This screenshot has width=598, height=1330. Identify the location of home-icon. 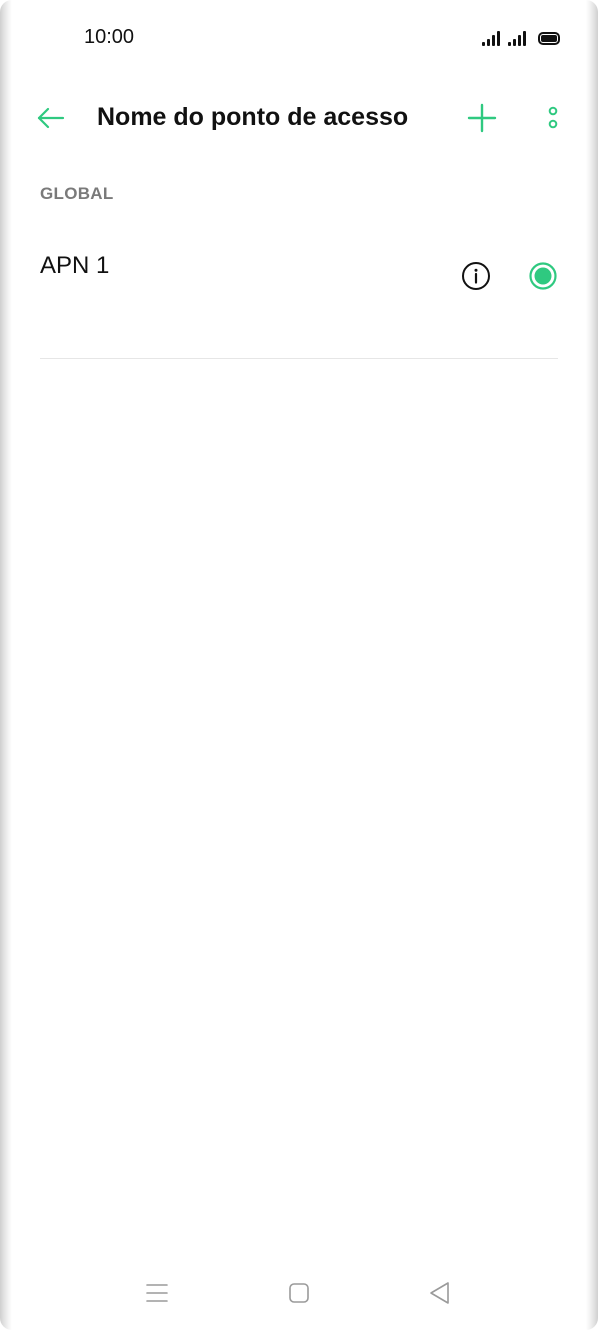
(299, 1293).